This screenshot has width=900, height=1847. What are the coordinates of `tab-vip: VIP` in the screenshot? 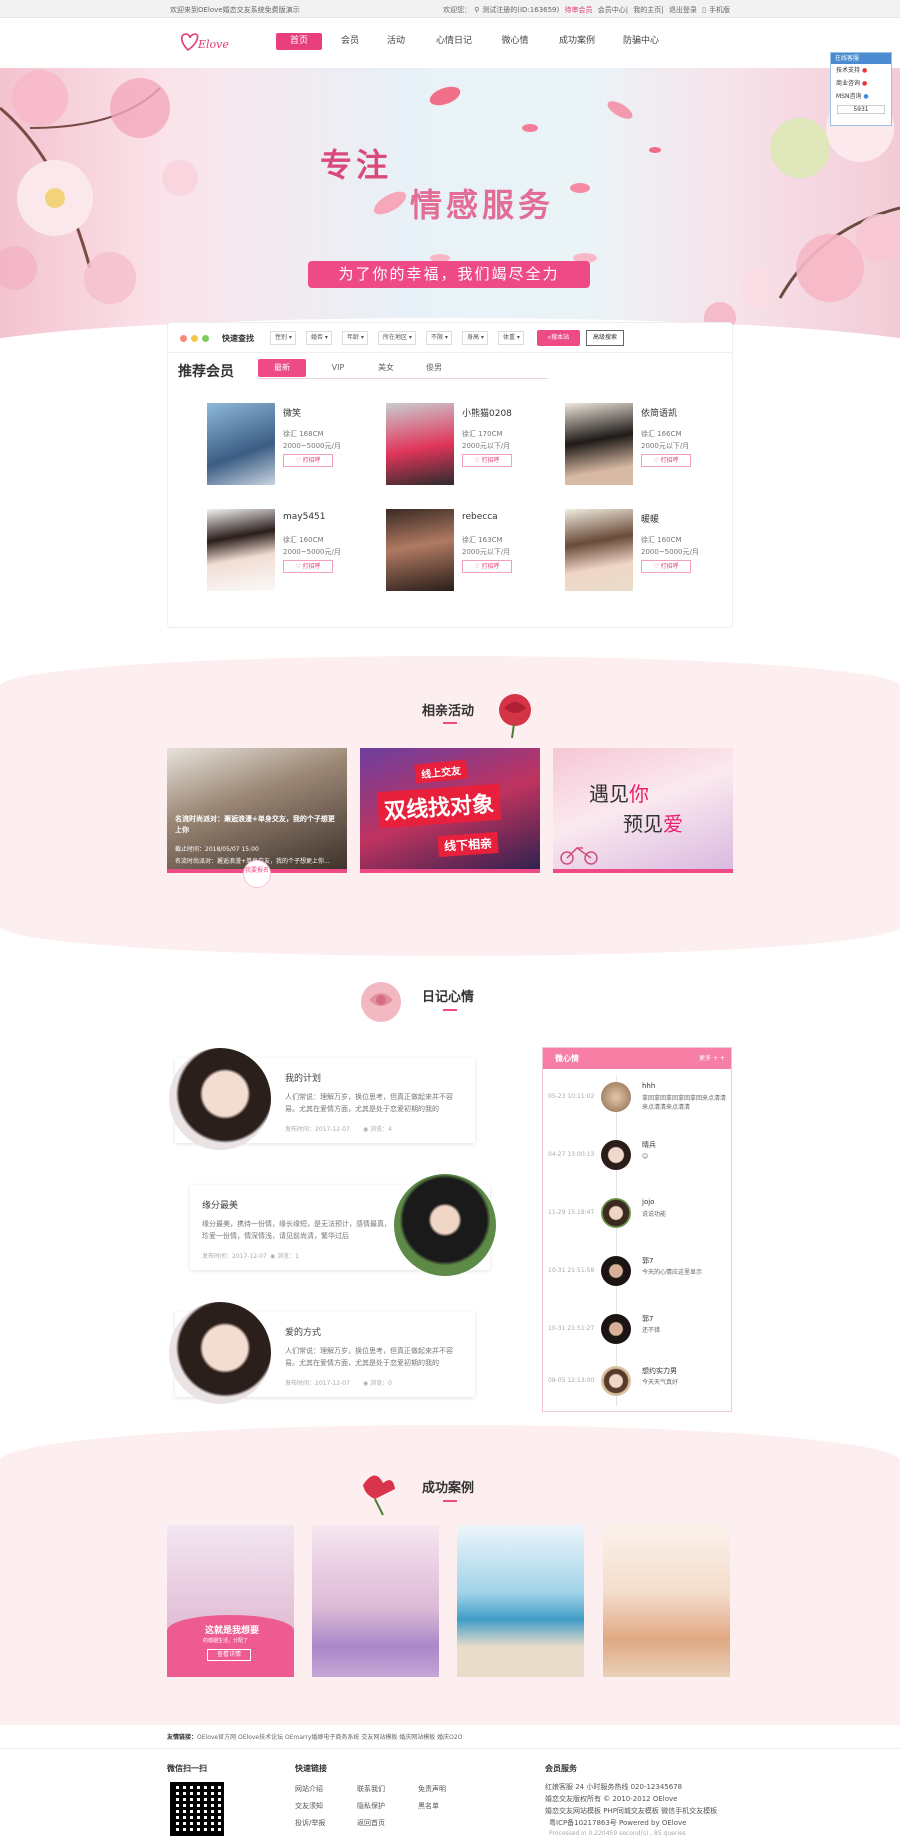 It's located at (338, 368).